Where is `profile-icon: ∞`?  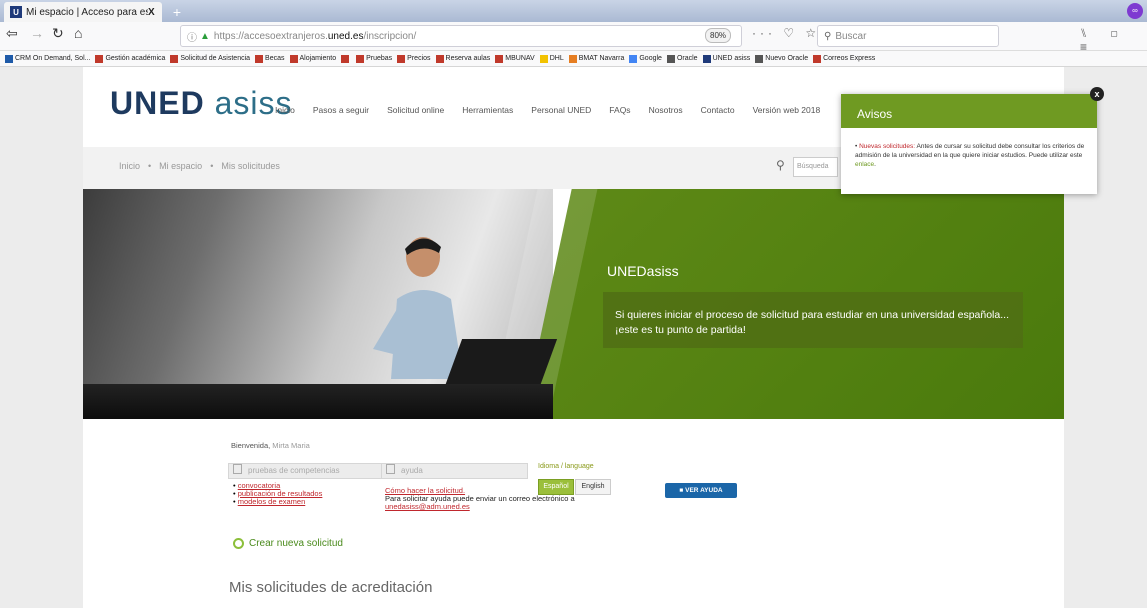 profile-icon: ∞ is located at coordinates (1135, 11).